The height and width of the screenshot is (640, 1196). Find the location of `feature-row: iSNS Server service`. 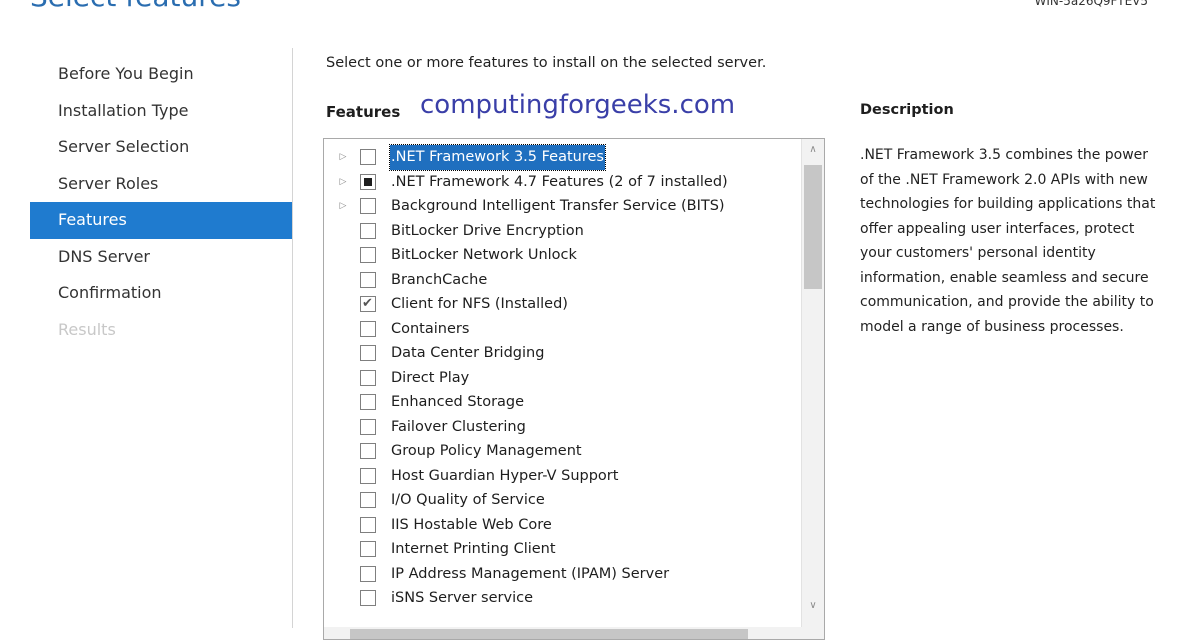

feature-row: iSNS Server service is located at coordinates (559, 598).